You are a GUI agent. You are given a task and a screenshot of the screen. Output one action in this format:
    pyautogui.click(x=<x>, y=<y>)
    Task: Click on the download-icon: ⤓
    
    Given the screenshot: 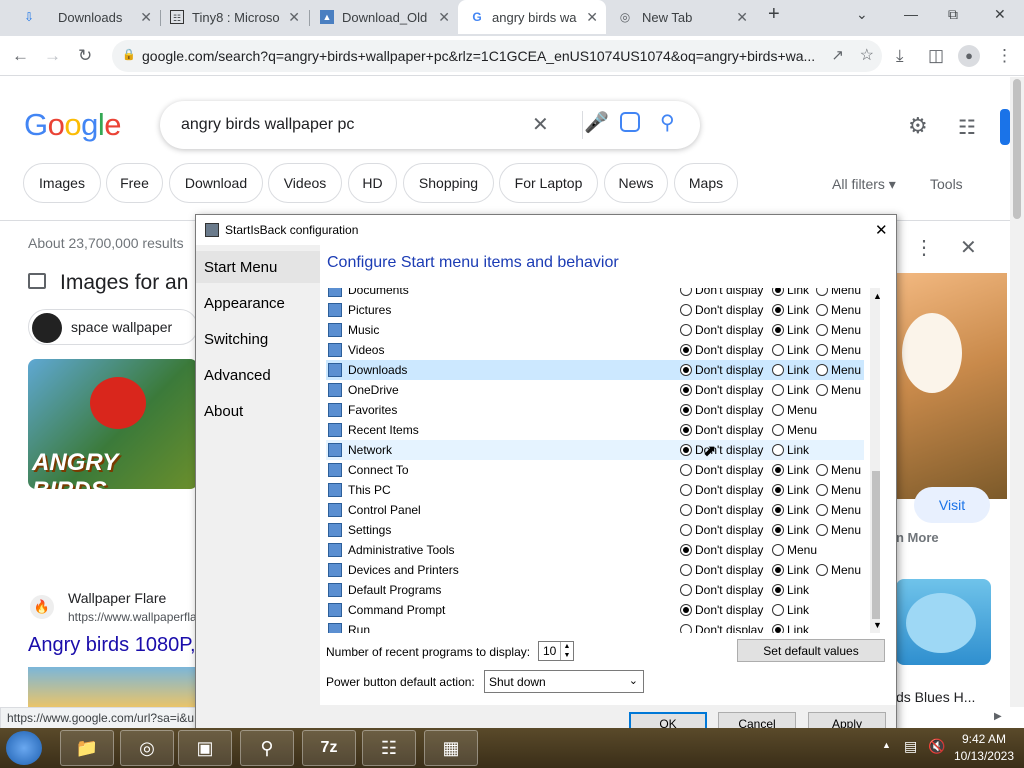 What is the action you would take?
    pyautogui.click(x=900, y=56)
    